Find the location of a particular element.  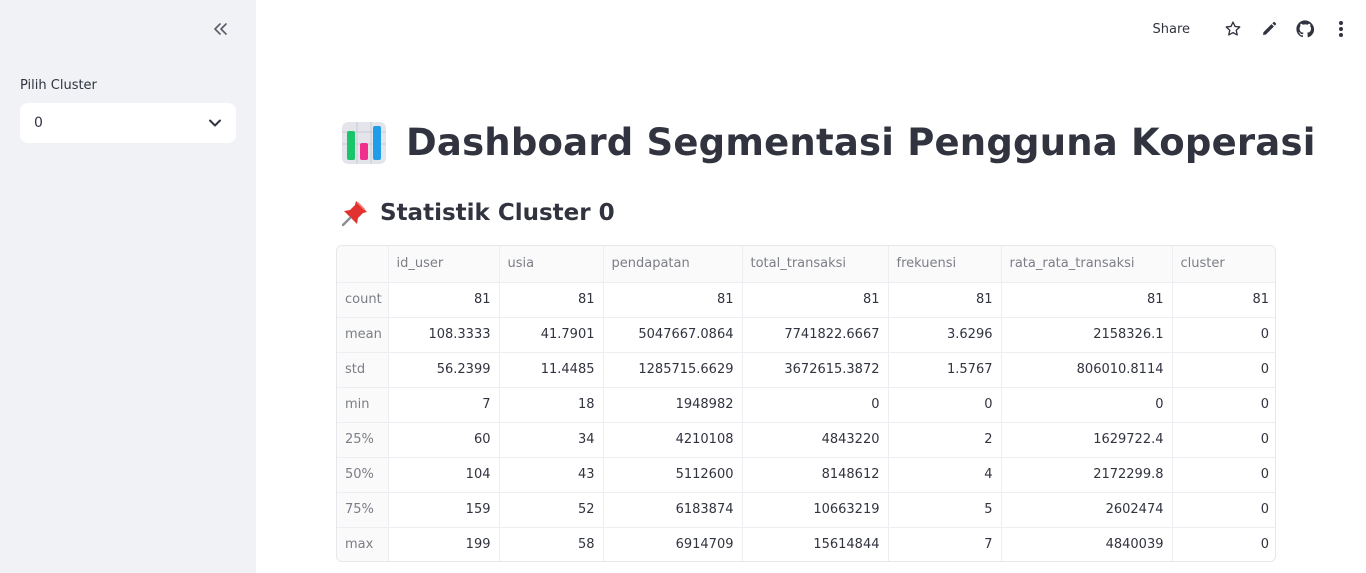

star-icon is located at coordinates (1233, 28).